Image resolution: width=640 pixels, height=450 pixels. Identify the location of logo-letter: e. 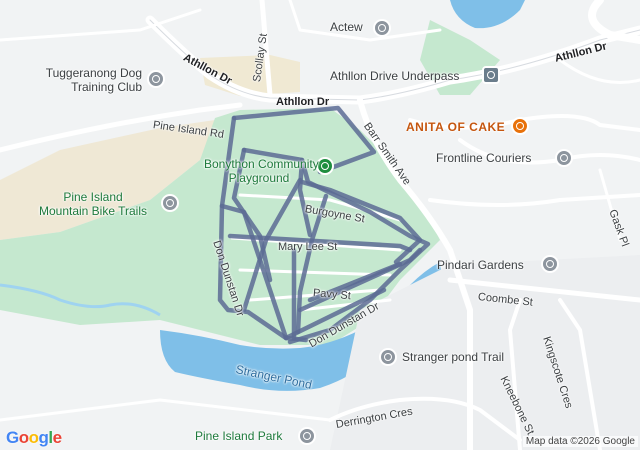
(57, 437).